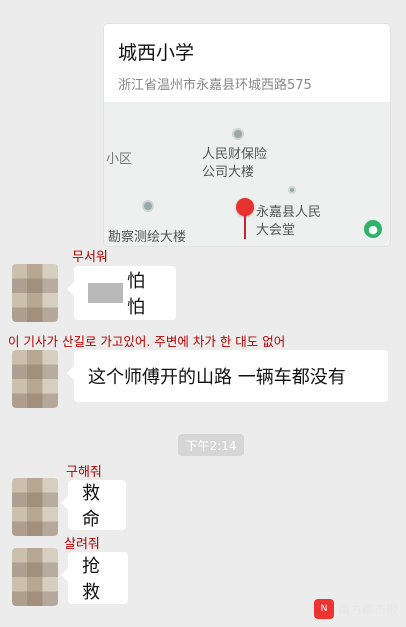 The width and height of the screenshot is (406, 627). What do you see at coordinates (373, 229) in the screenshot?
I see `map-logo-icon: ●` at bounding box center [373, 229].